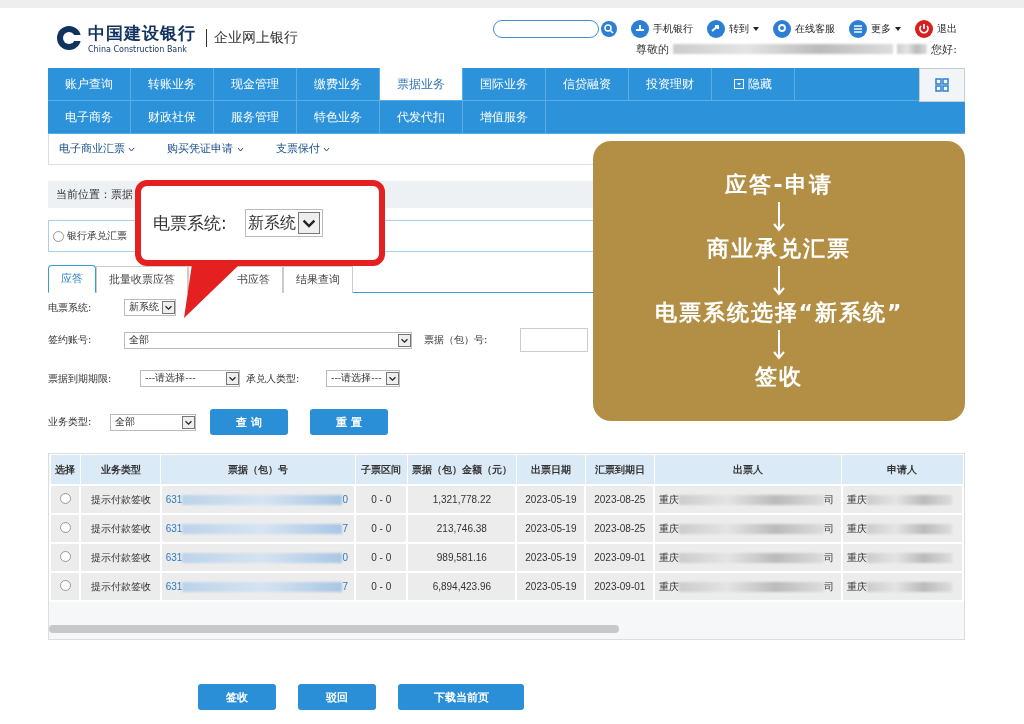 The width and height of the screenshot is (1024, 724). Describe the element at coordinates (337, 697) in the screenshot. I see `action-button: 驳回` at that location.